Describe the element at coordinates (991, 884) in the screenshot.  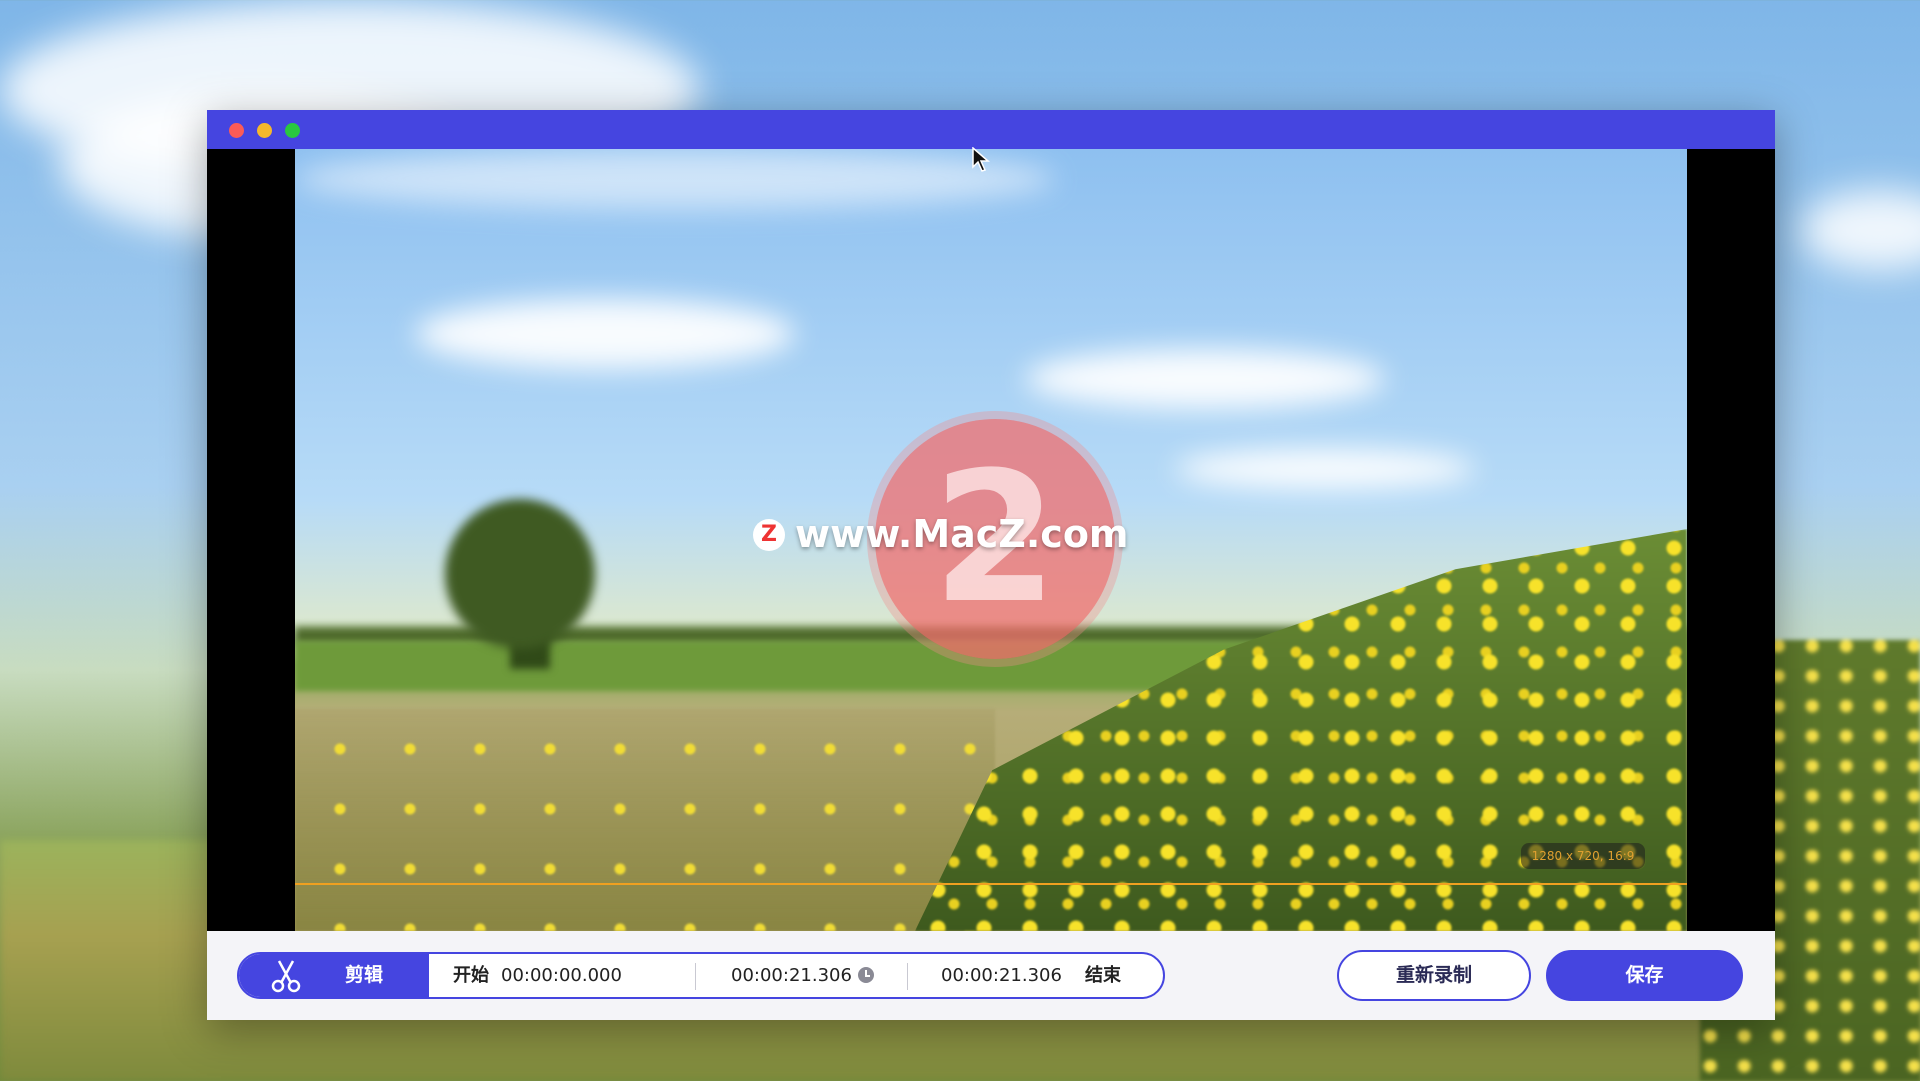
I see `selection-bottom-edge` at that location.